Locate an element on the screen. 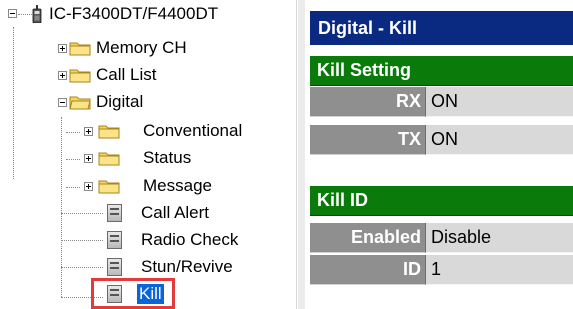  tree-item-digital: Digital is located at coordinates (119, 102).